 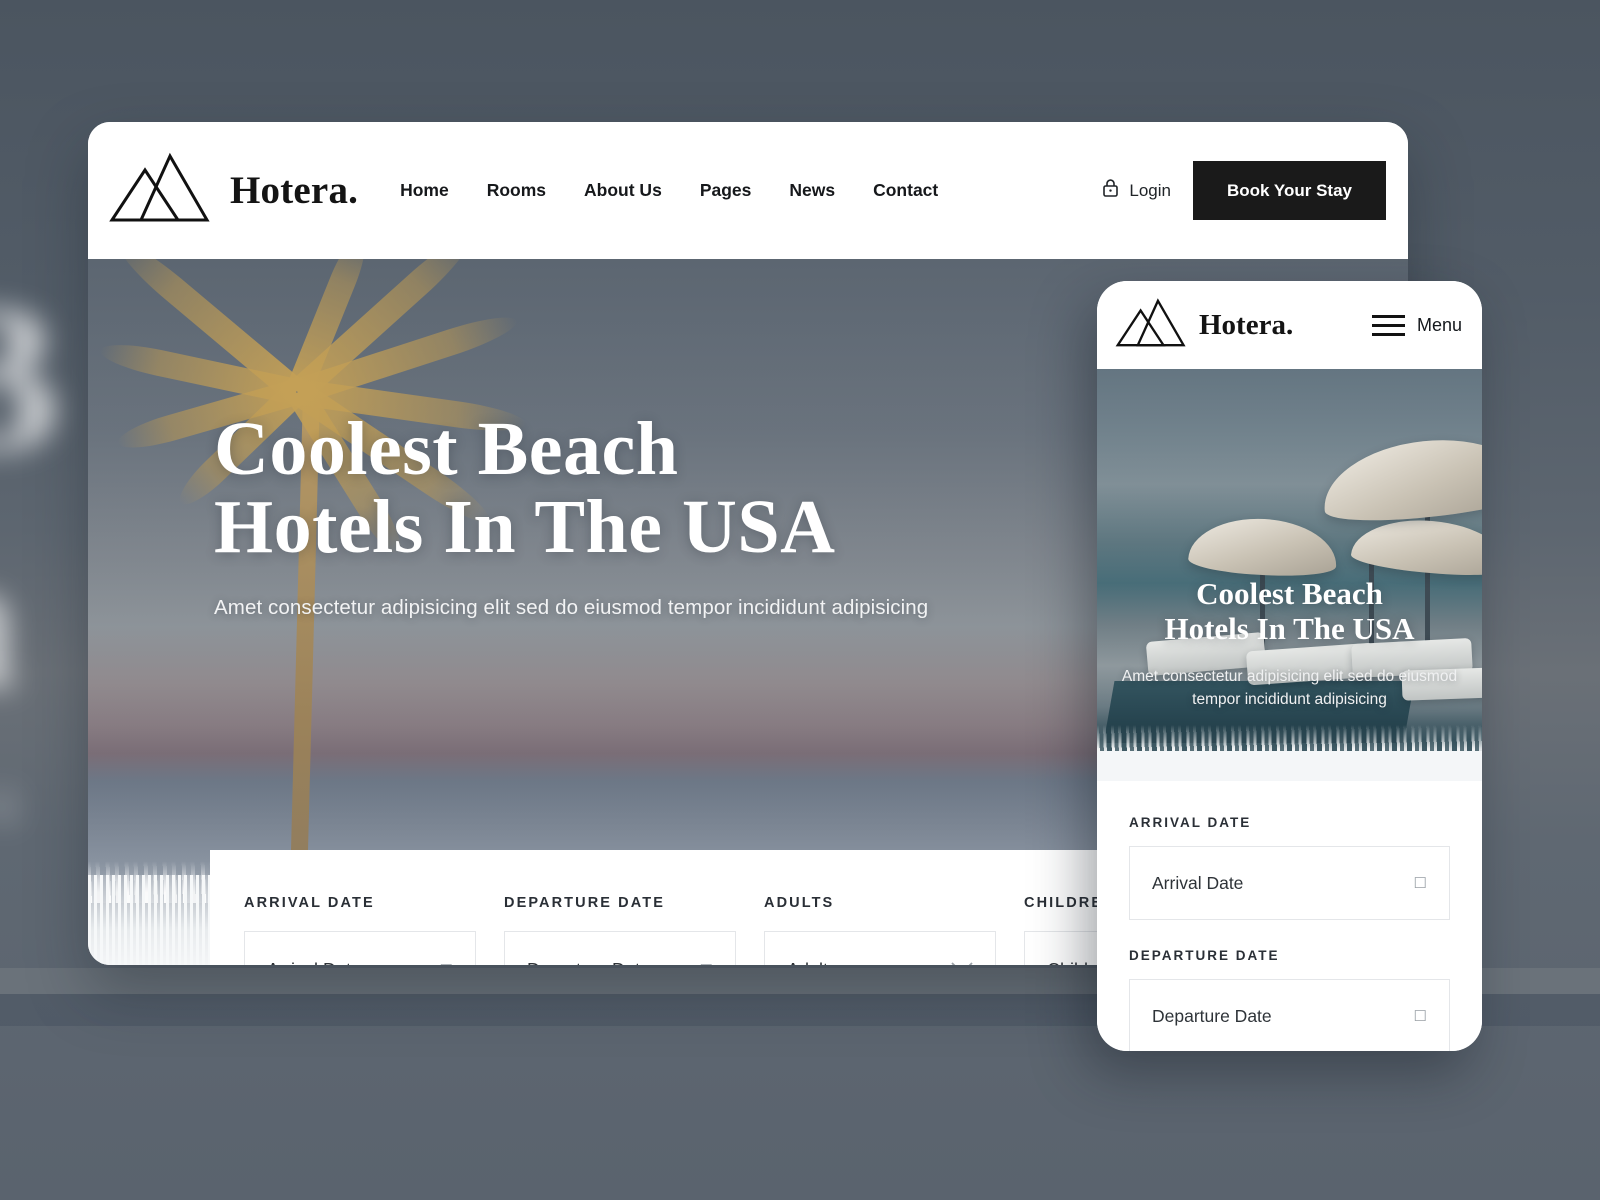 I want to click on departure-date-input: Departure Date ☐, so click(x=620, y=948).